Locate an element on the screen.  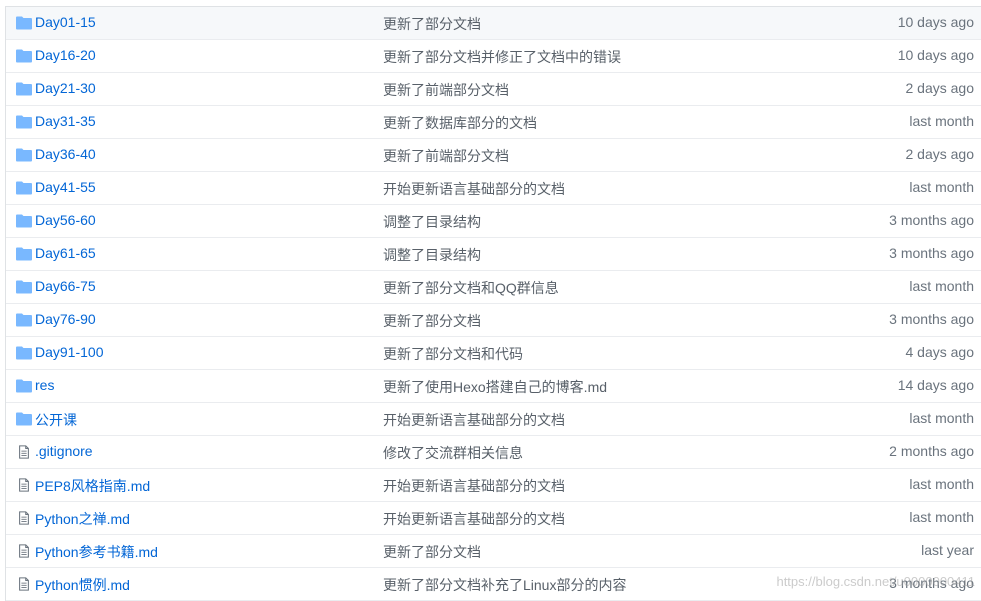
commit-message: 修改了交流群相关信息 is located at coordinates (453, 453).